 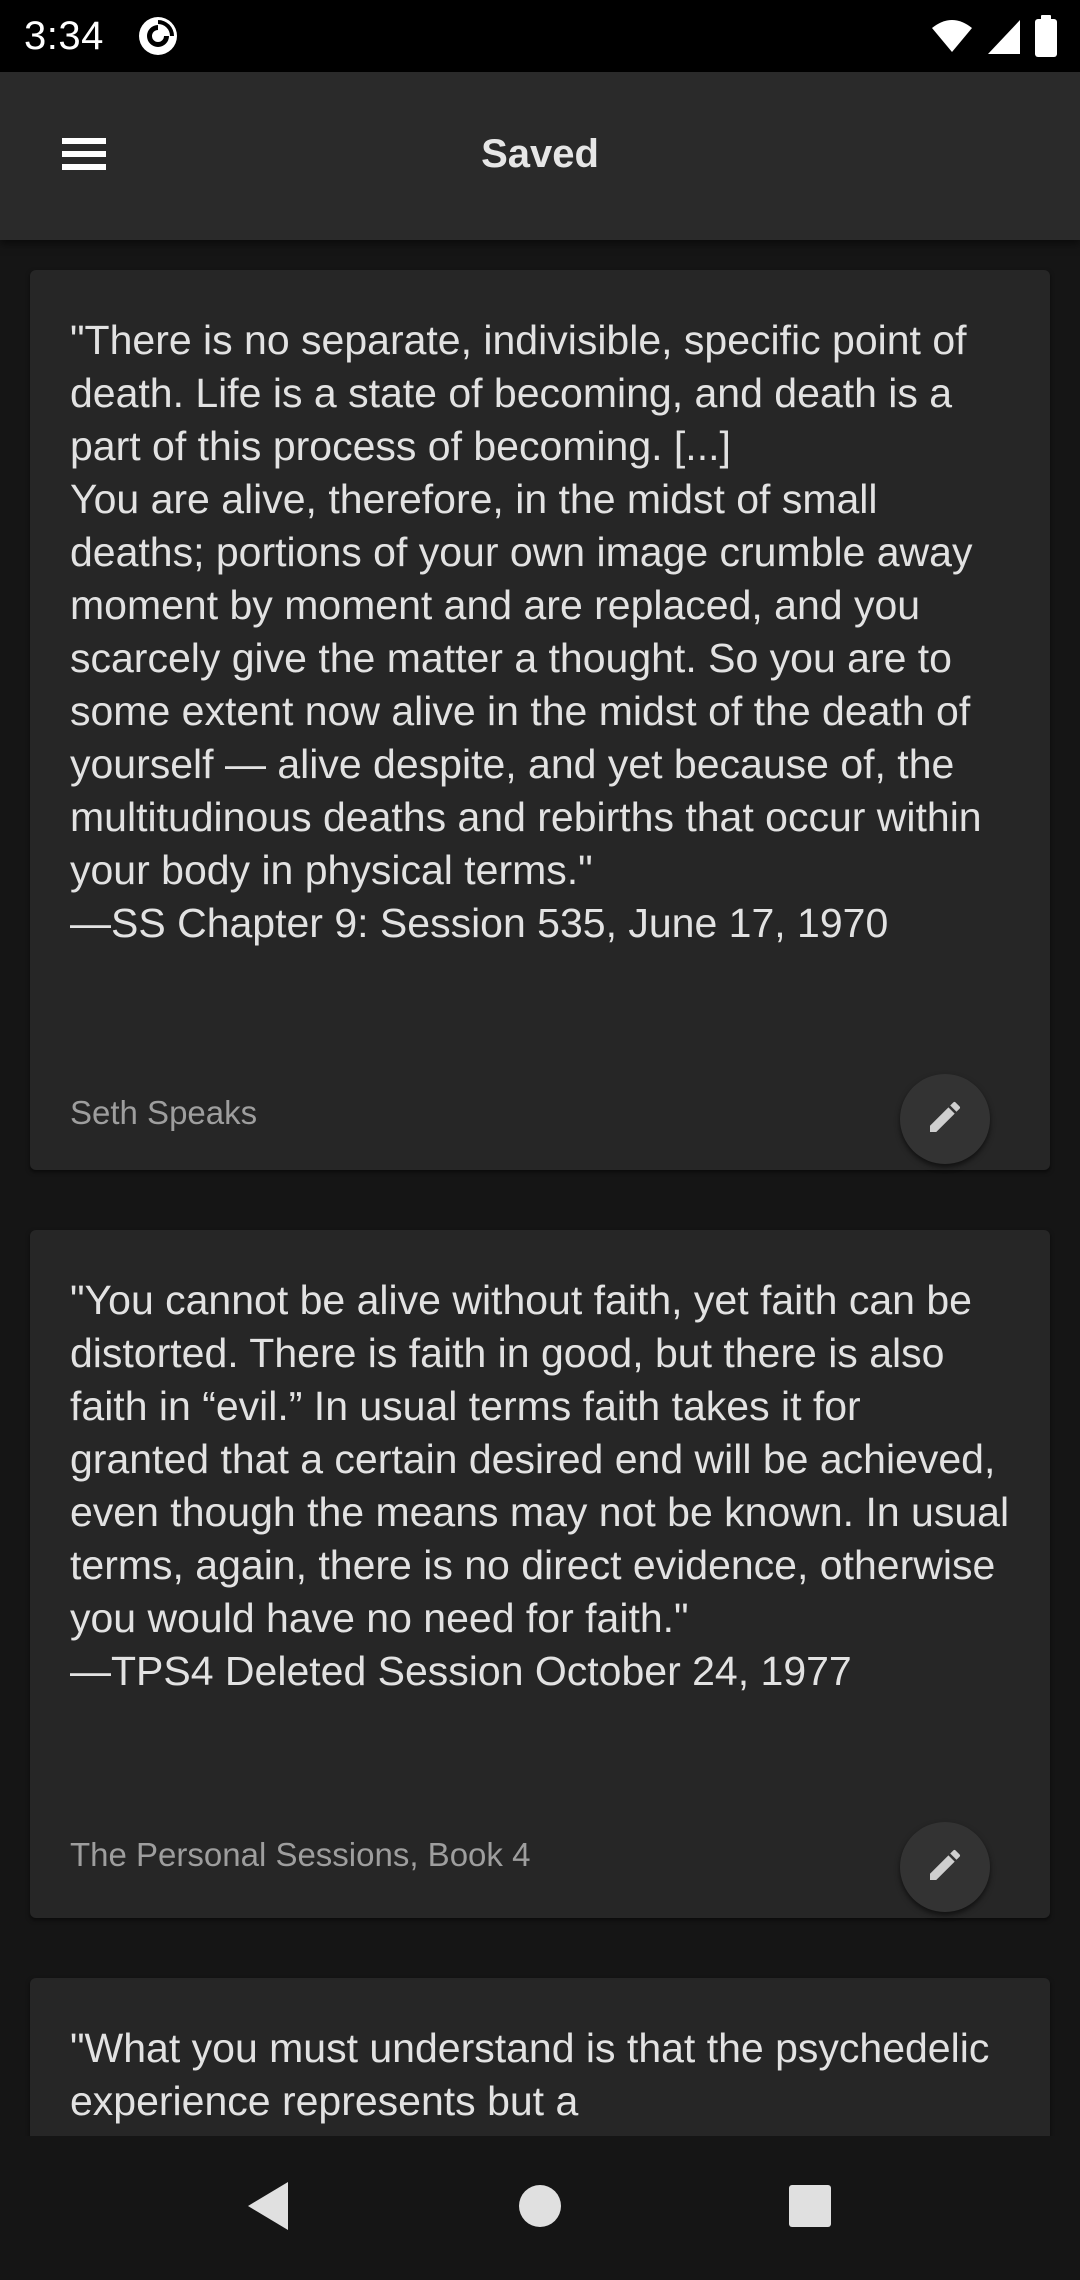 I want to click on system-nav-bar, so click(x=540, y=2208).